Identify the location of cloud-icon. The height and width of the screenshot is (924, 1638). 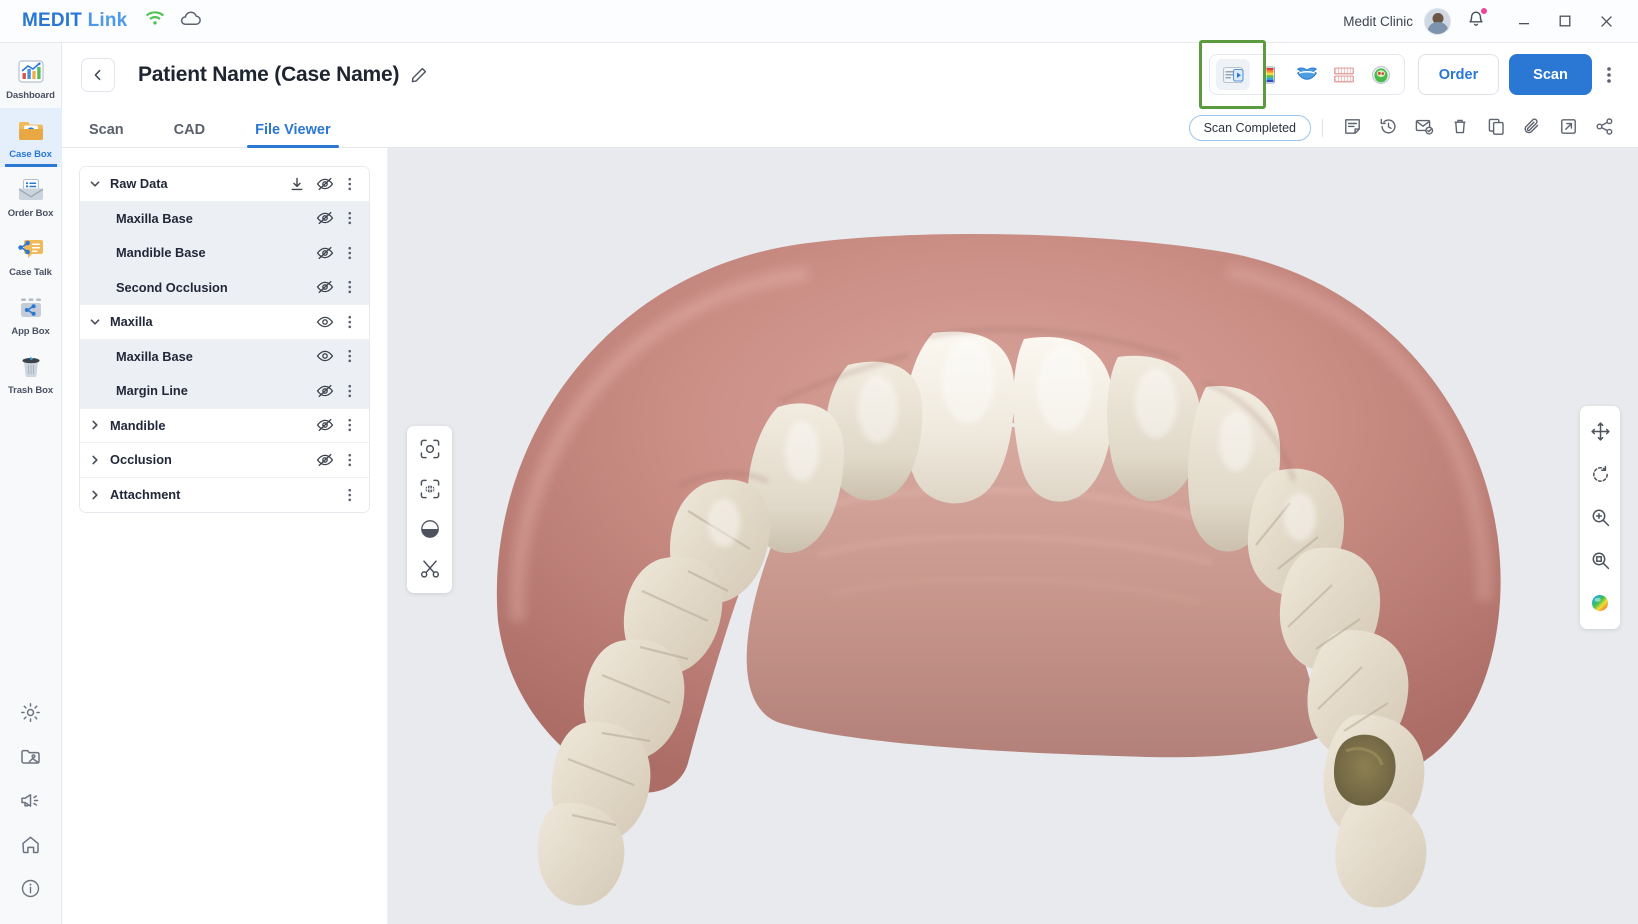
(190, 21).